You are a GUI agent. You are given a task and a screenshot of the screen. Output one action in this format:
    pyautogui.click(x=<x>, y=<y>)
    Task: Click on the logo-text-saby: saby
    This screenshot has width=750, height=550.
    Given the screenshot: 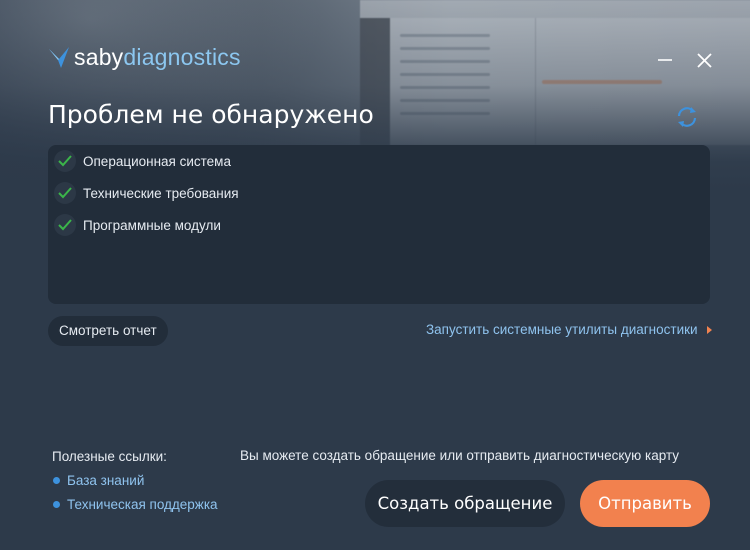 What is the action you would take?
    pyautogui.click(x=99, y=57)
    